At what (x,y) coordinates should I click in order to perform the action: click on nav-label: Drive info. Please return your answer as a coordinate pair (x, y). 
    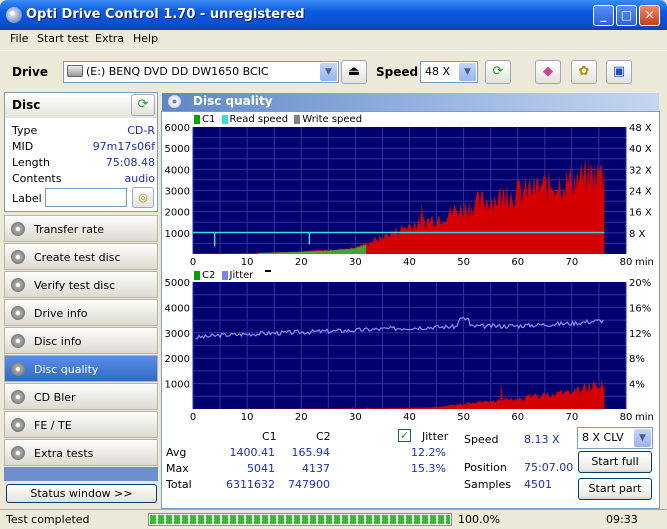
    Looking at the image, I should click on (61, 313).